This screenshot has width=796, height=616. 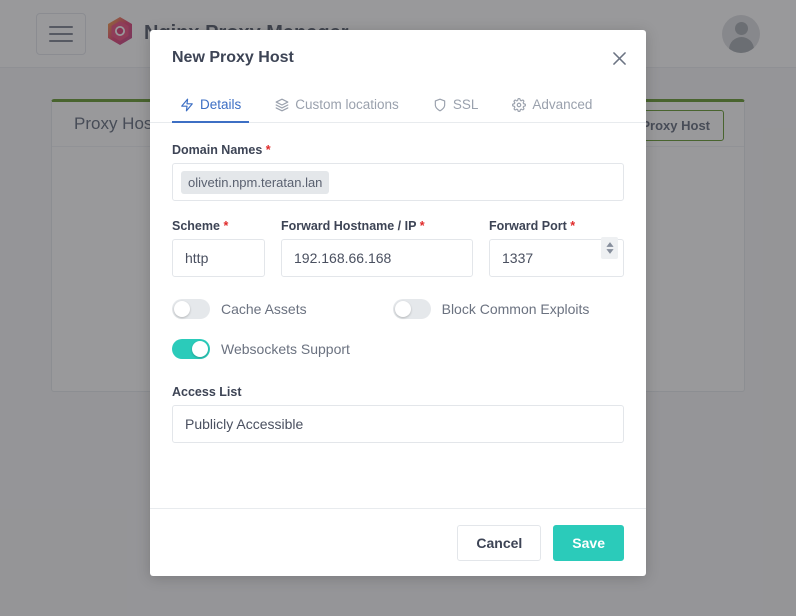 What do you see at coordinates (556, 248) in the screenshot?
I see `forward-port-field: Forward Port * 1337` at bounding box center [556, 248].